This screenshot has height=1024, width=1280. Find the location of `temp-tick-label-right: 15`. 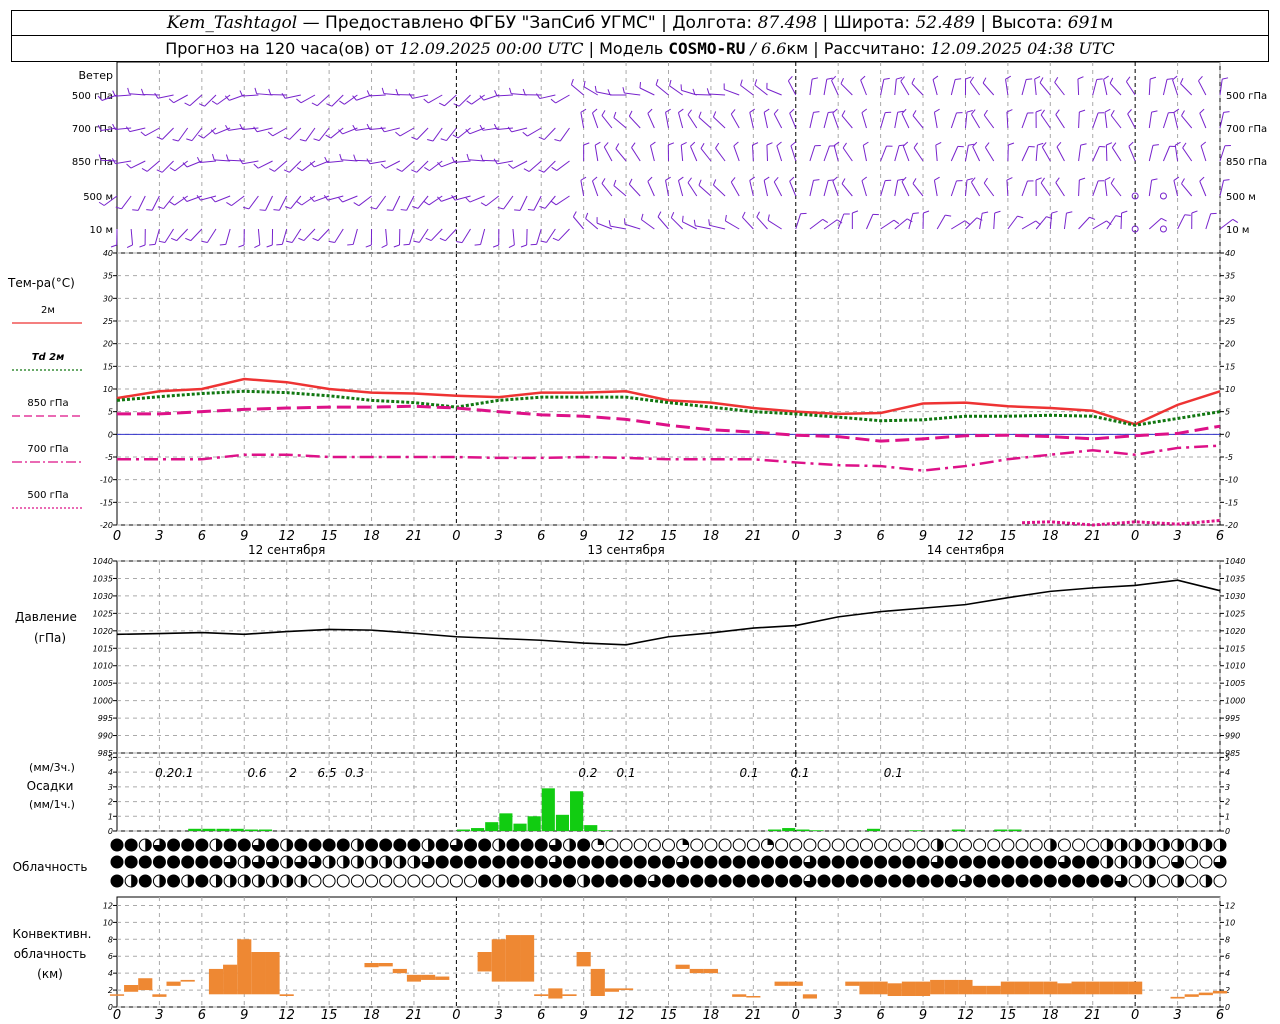

temp-tick-label-right: 15 is located at coordinates (1230, 366).